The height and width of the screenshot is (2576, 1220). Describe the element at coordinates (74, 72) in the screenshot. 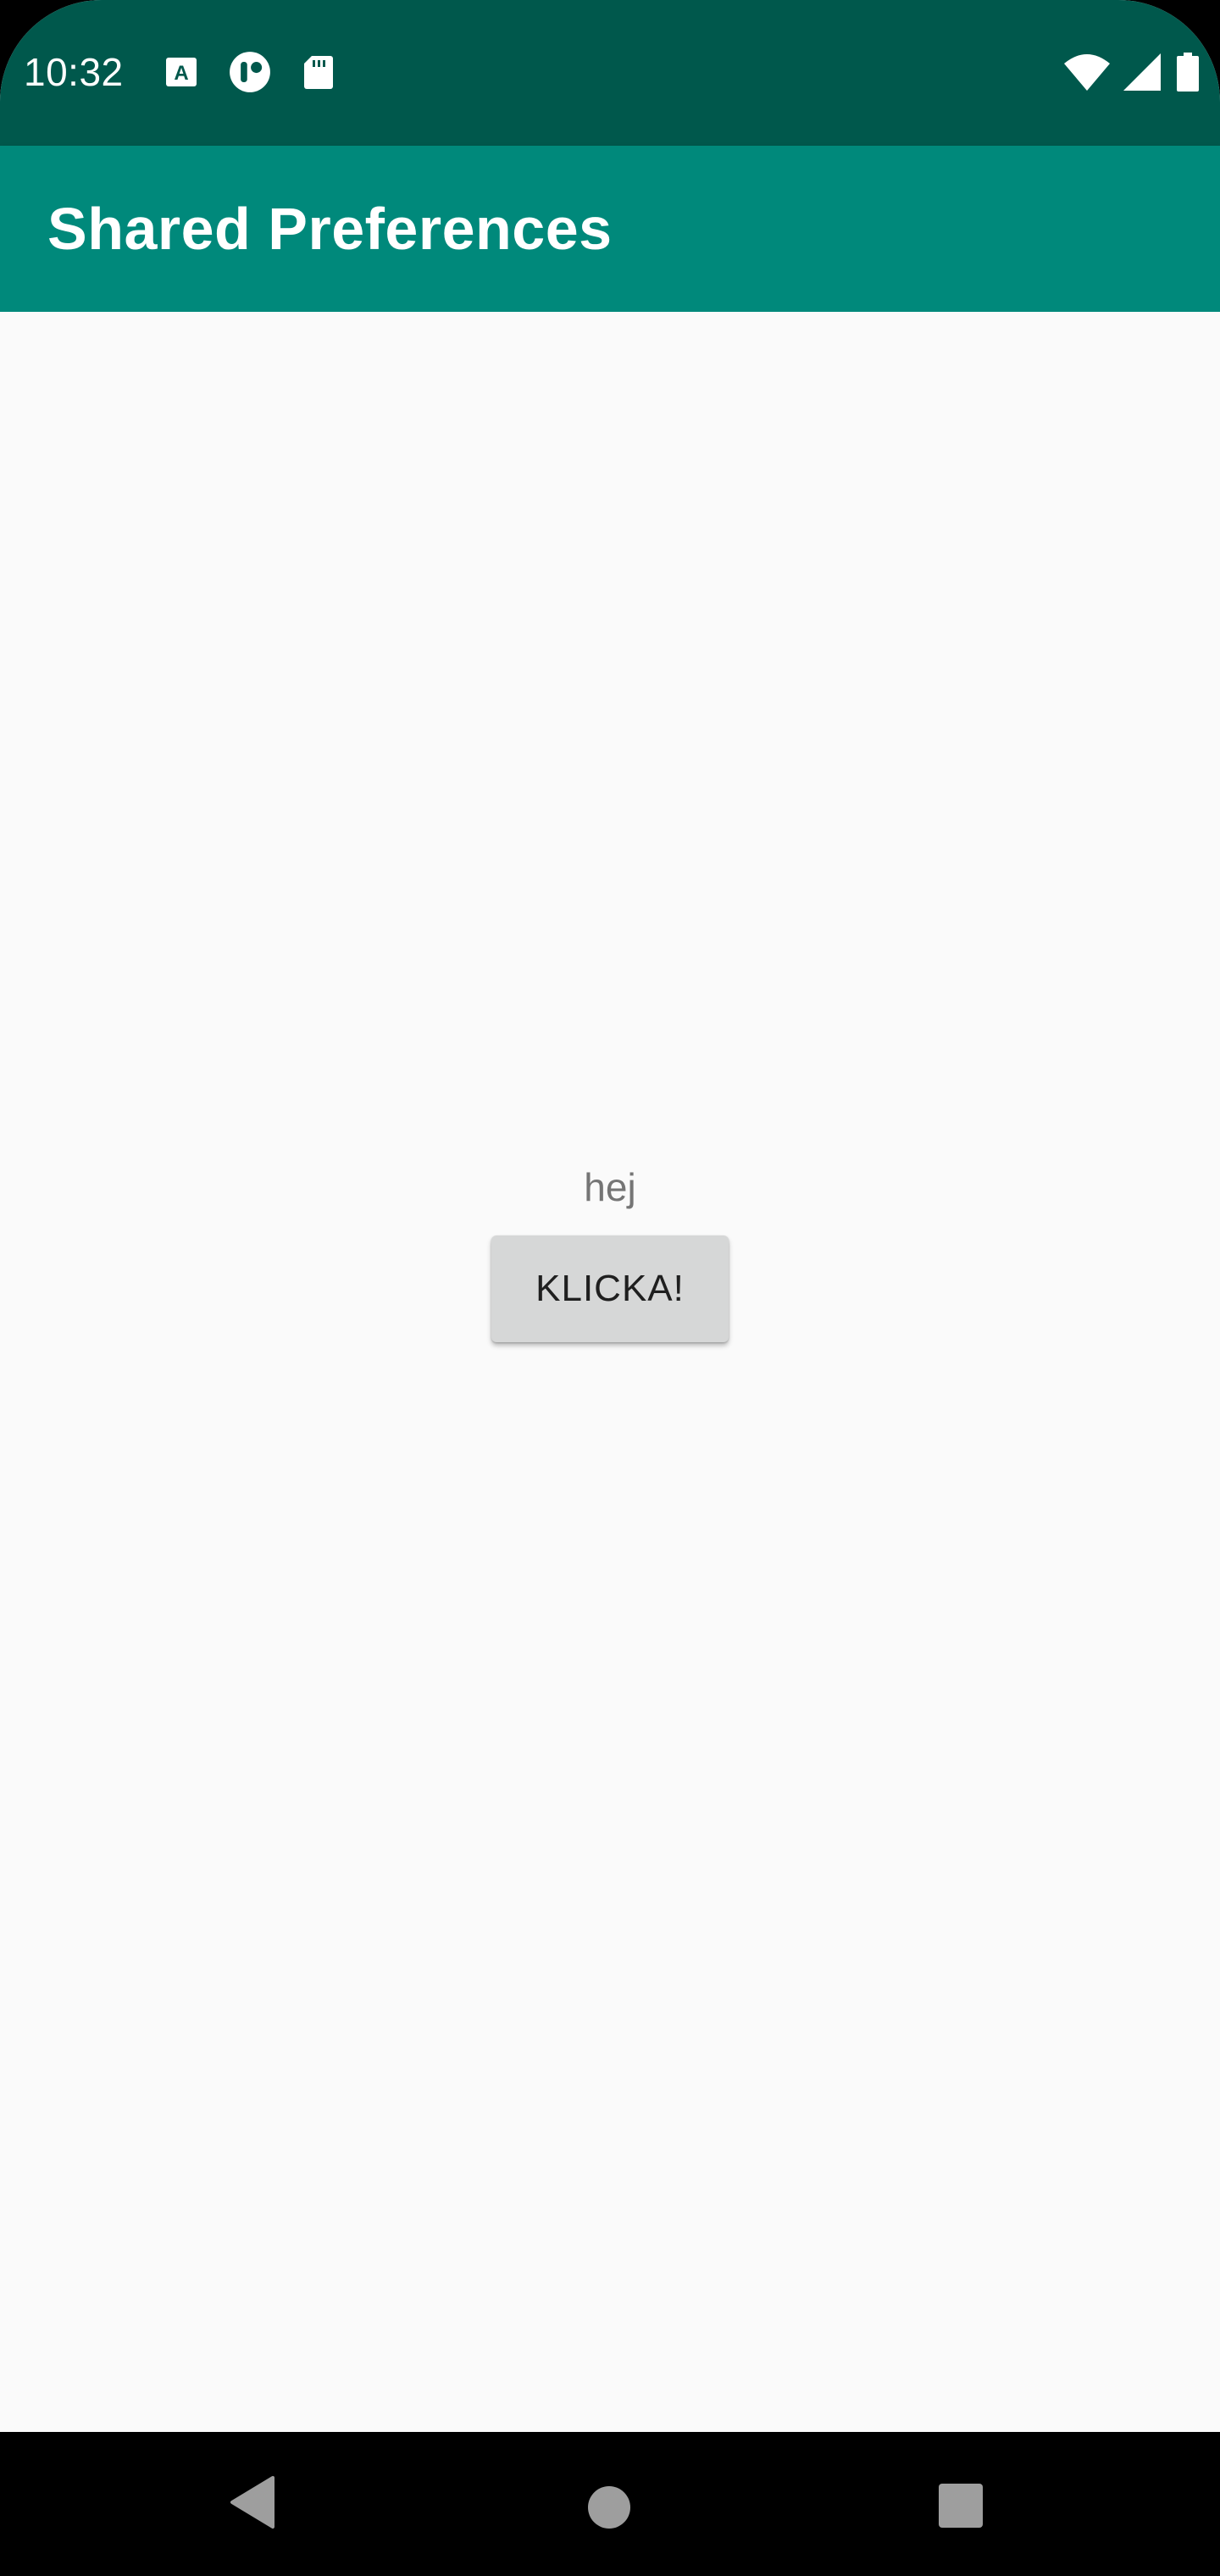

I see `status-time: 10:32` at that location.